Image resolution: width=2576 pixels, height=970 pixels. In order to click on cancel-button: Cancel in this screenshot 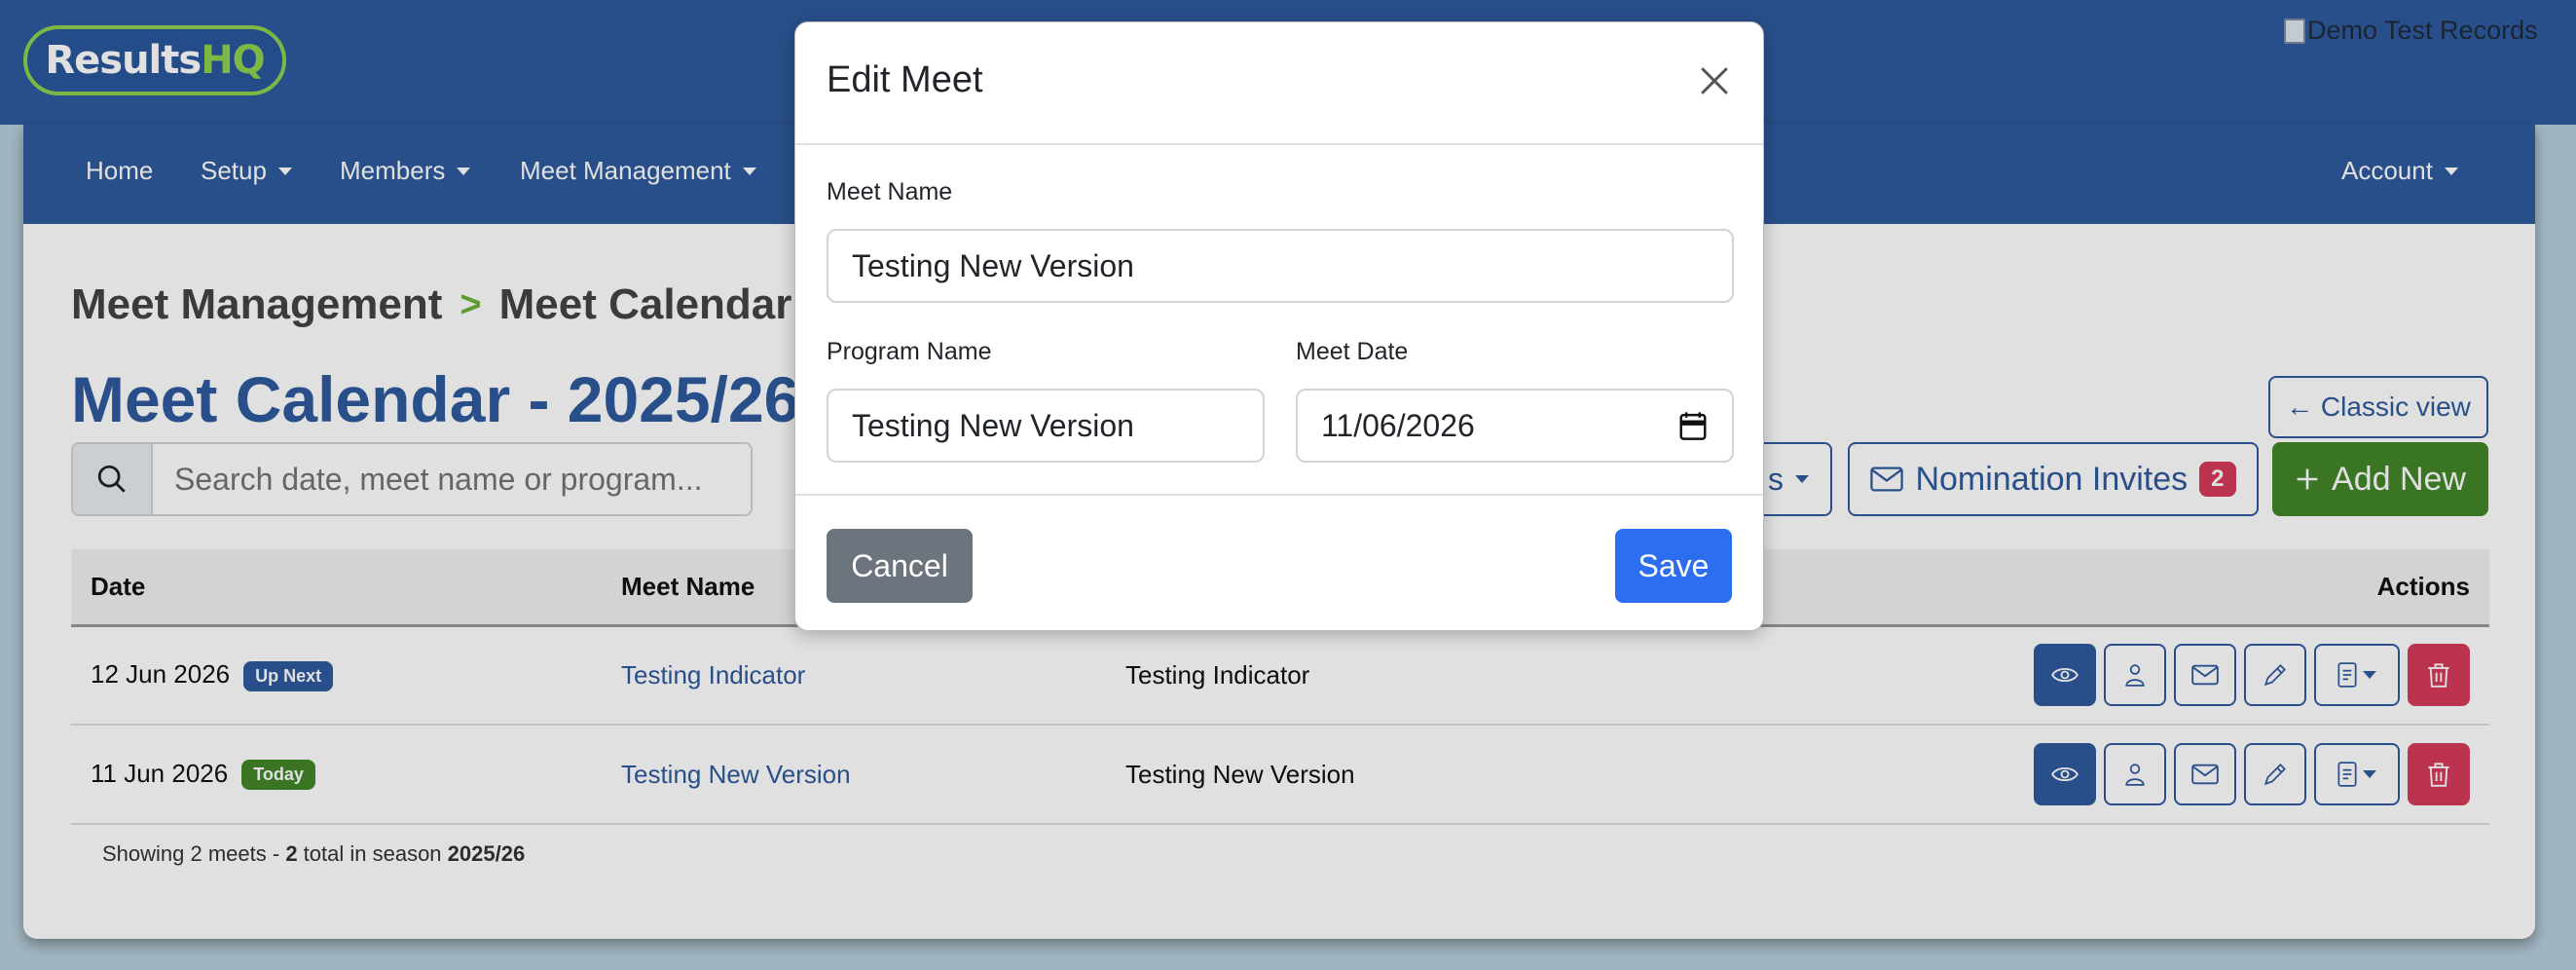, I will do `click(900, 566)`.